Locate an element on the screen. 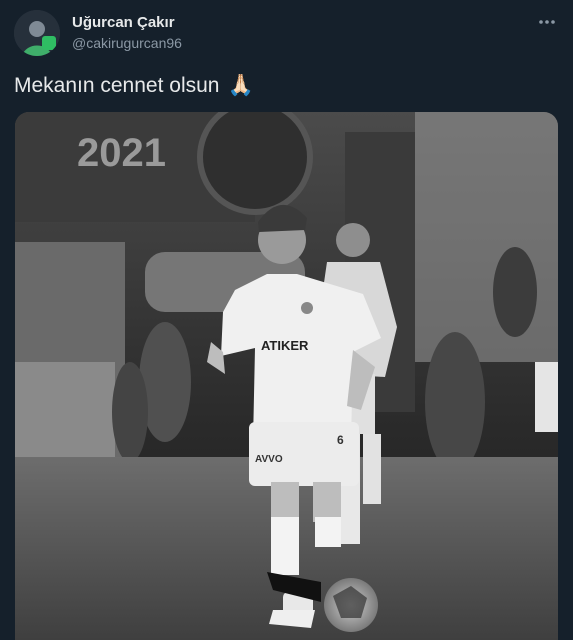 This screenshot has height=640, width=573. author-avatar is located at coordinates (37, 33).